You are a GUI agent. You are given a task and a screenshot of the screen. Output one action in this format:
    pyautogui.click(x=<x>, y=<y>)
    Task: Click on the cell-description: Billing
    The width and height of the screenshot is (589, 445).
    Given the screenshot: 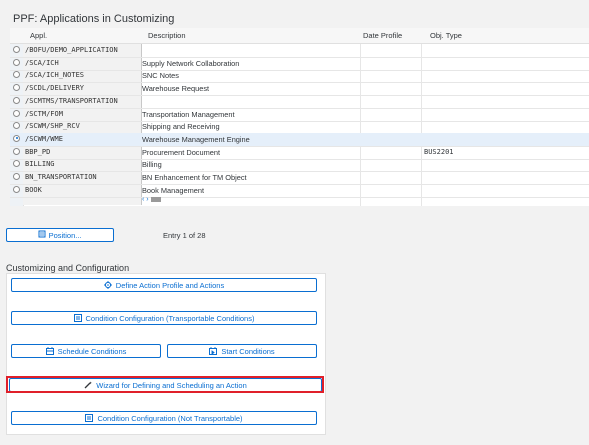 What is the action you would take?
    pyautogui.click(x=152, y=165)
    